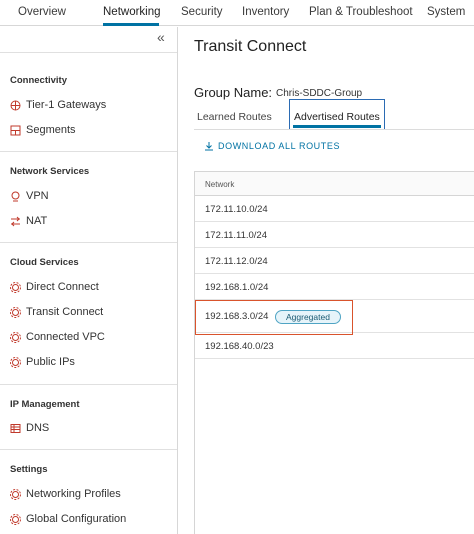 This screenshot has width=474, height=534. Describe the element at coordinates (334, 129) in the screenshot. I see `subtabs-divider` at that location.